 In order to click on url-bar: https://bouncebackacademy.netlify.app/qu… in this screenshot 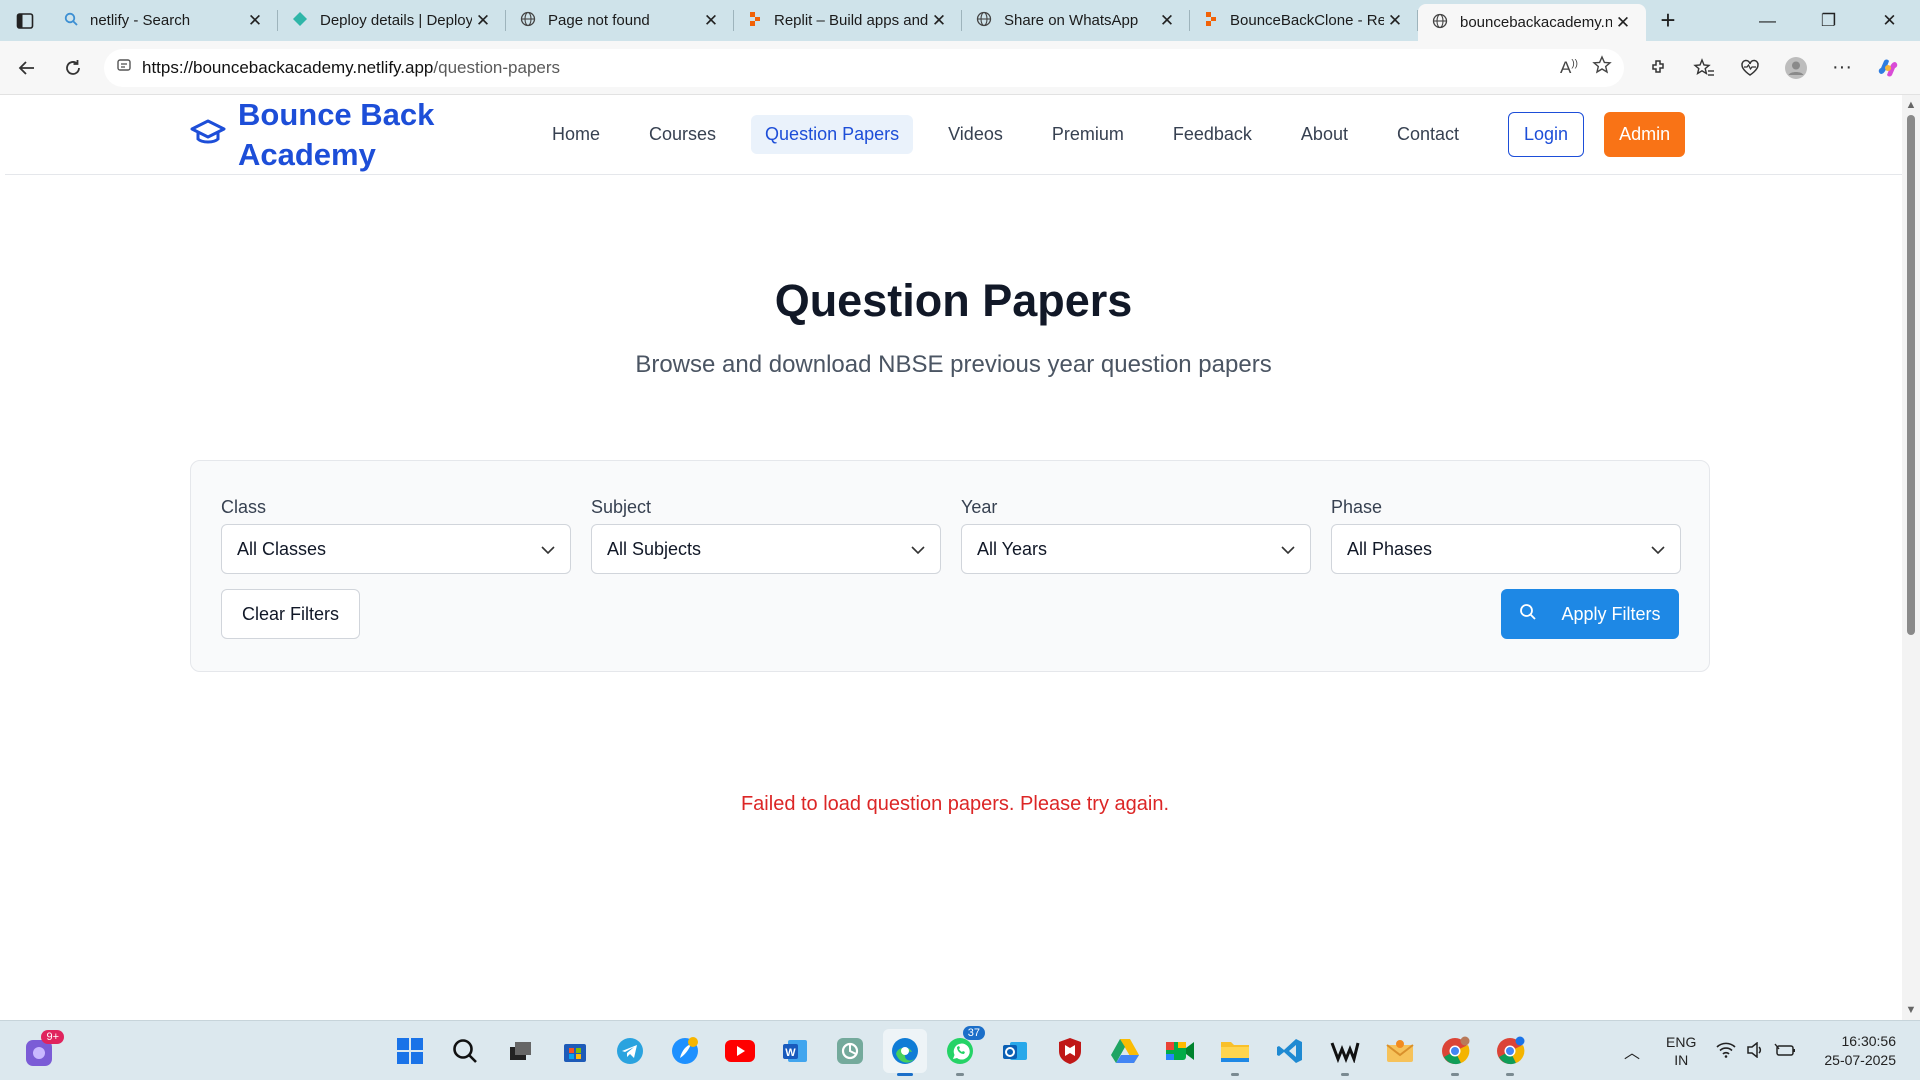, I will do `click(864, 67)`.